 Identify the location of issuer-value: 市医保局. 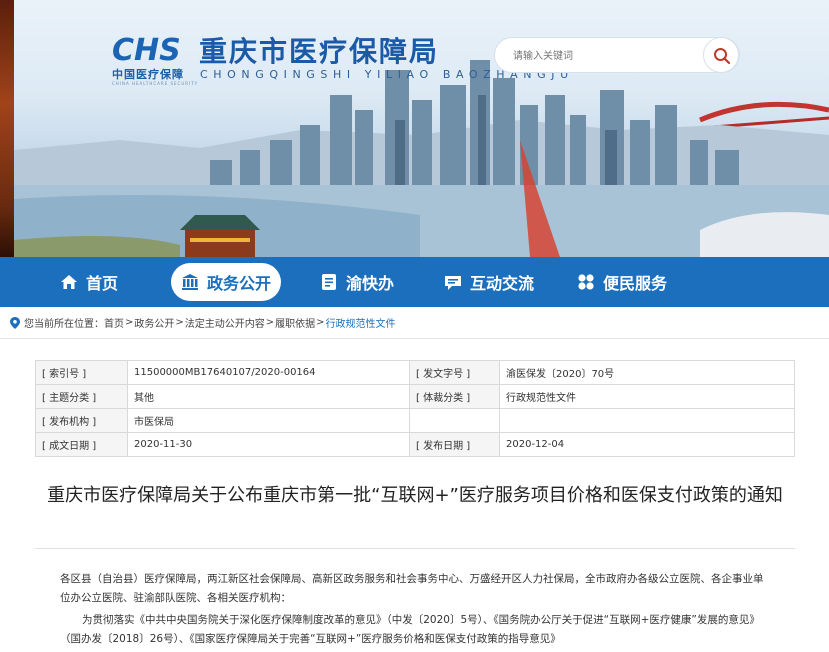
(268, 420).